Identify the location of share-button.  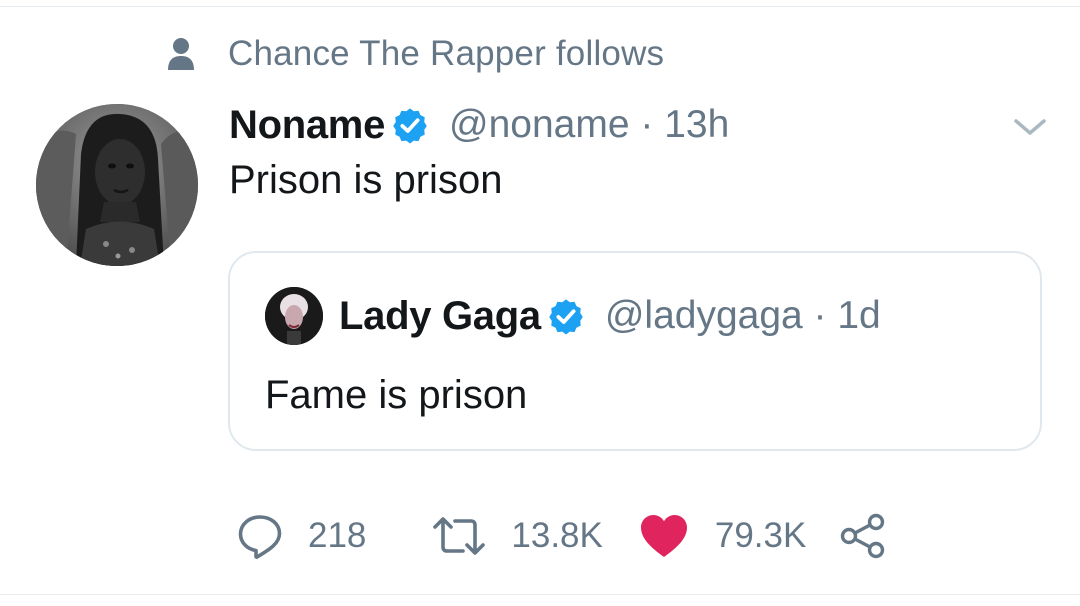
(863, 536).